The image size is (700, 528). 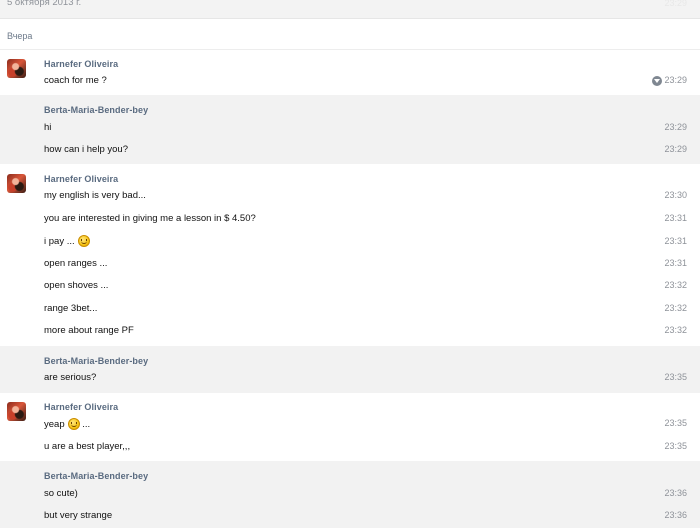 I want to click on day-separator: Вчера, so click(x=350, y=34).